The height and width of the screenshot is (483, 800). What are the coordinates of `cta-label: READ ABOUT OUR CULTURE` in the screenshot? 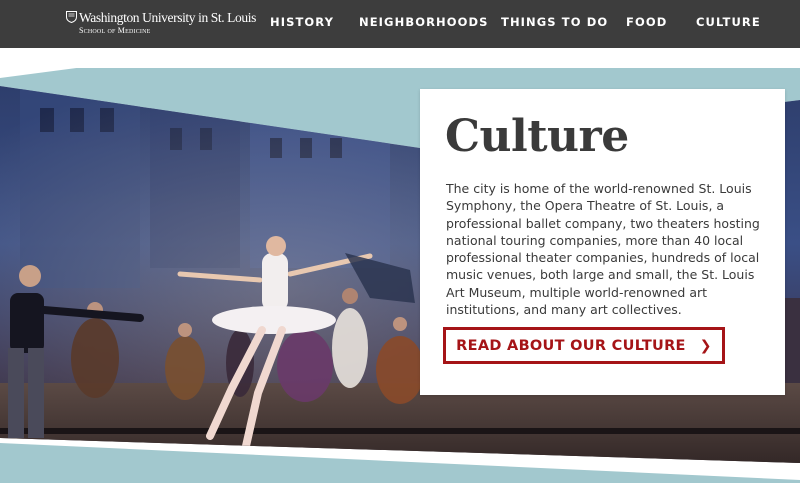 It's located at (571, 345).